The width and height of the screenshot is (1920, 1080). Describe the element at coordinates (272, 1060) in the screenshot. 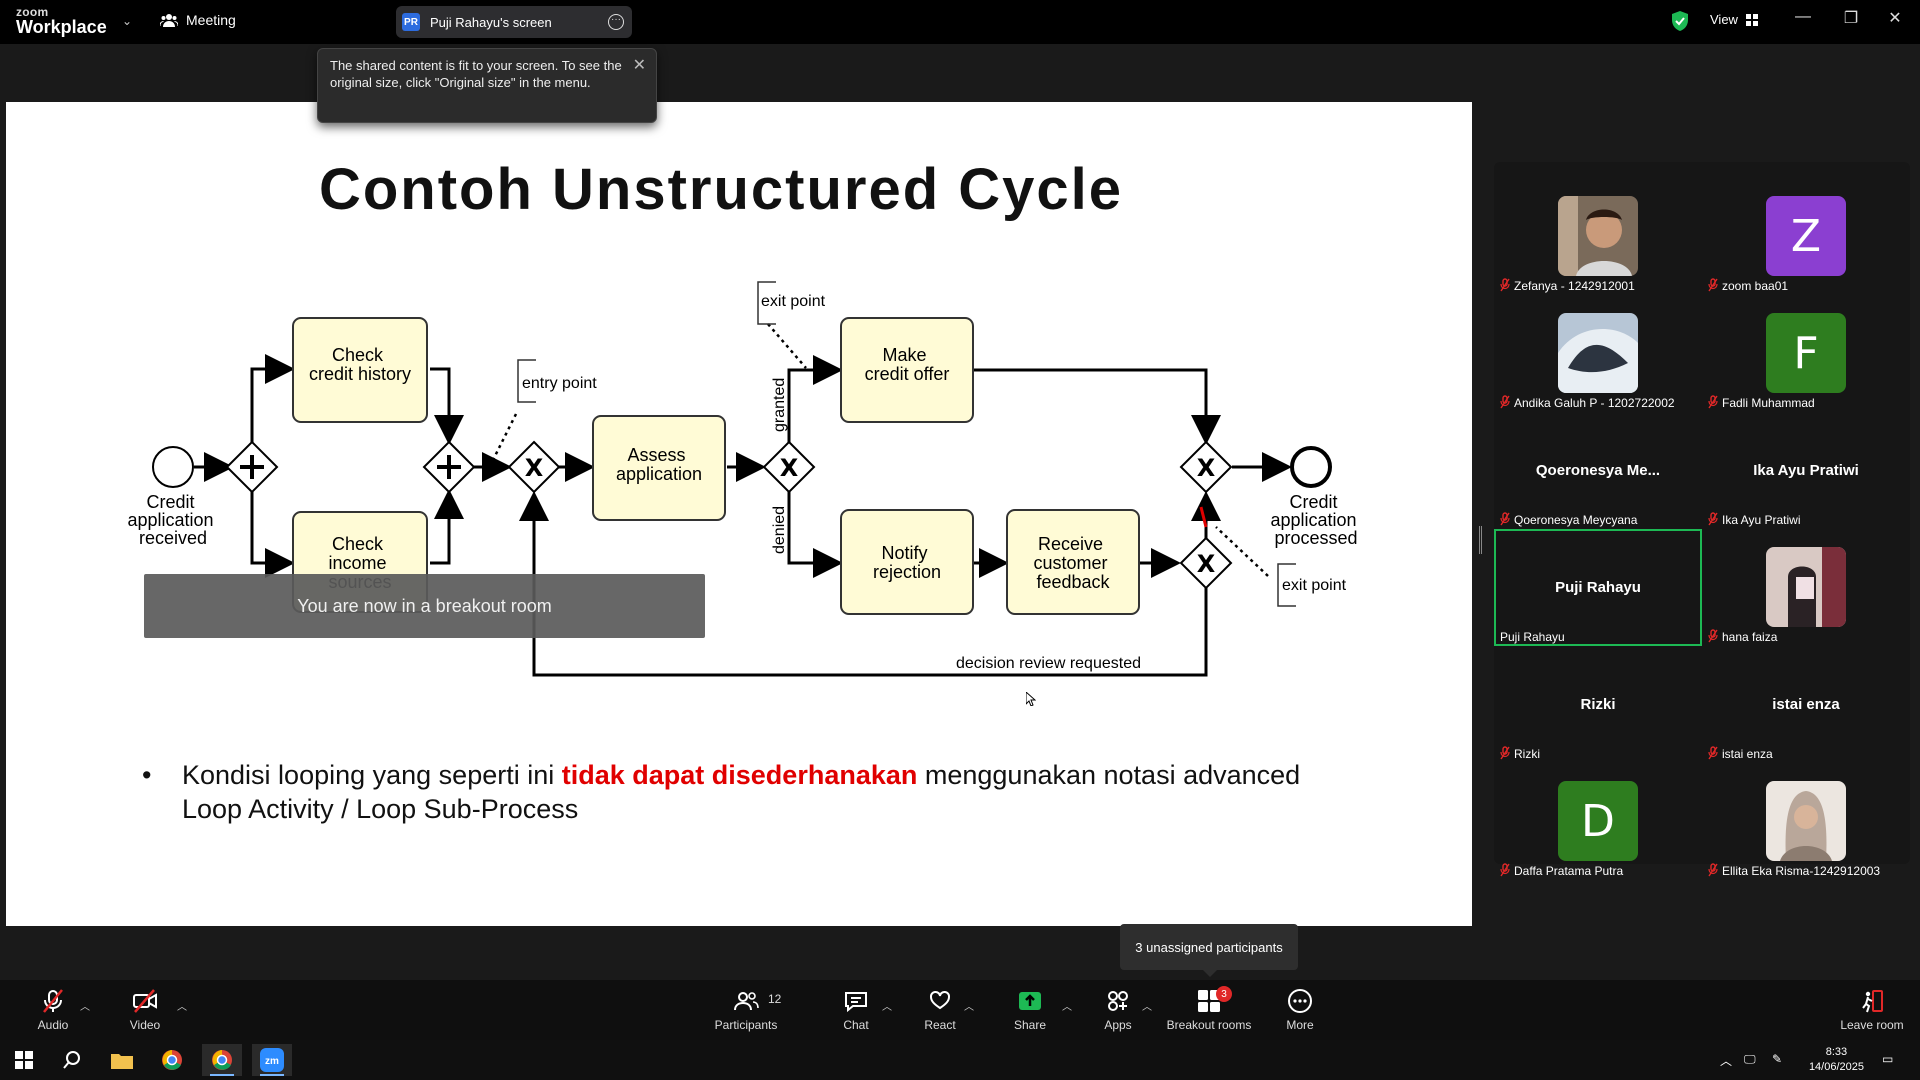

I see `zoom-taskbar-icon: zm` at that location.